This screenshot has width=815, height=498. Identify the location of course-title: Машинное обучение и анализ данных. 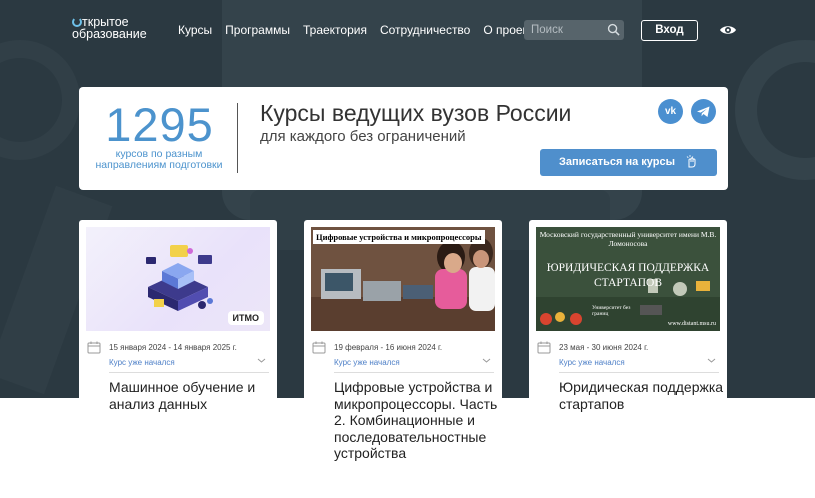
(191, 395).